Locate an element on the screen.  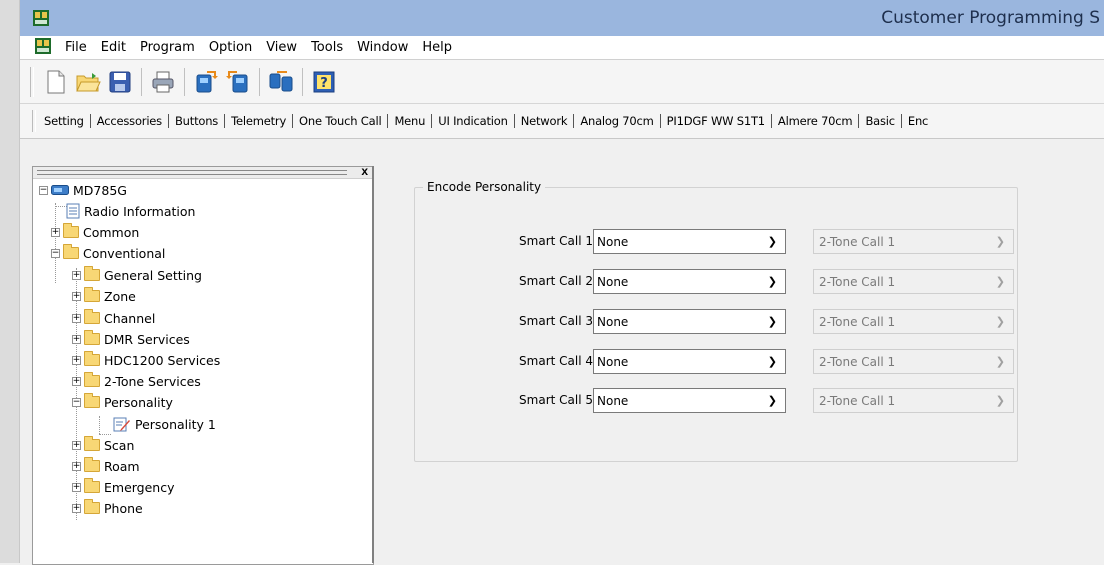
tab-ui-indication: UI Indication is located at coordinates (473, 121).